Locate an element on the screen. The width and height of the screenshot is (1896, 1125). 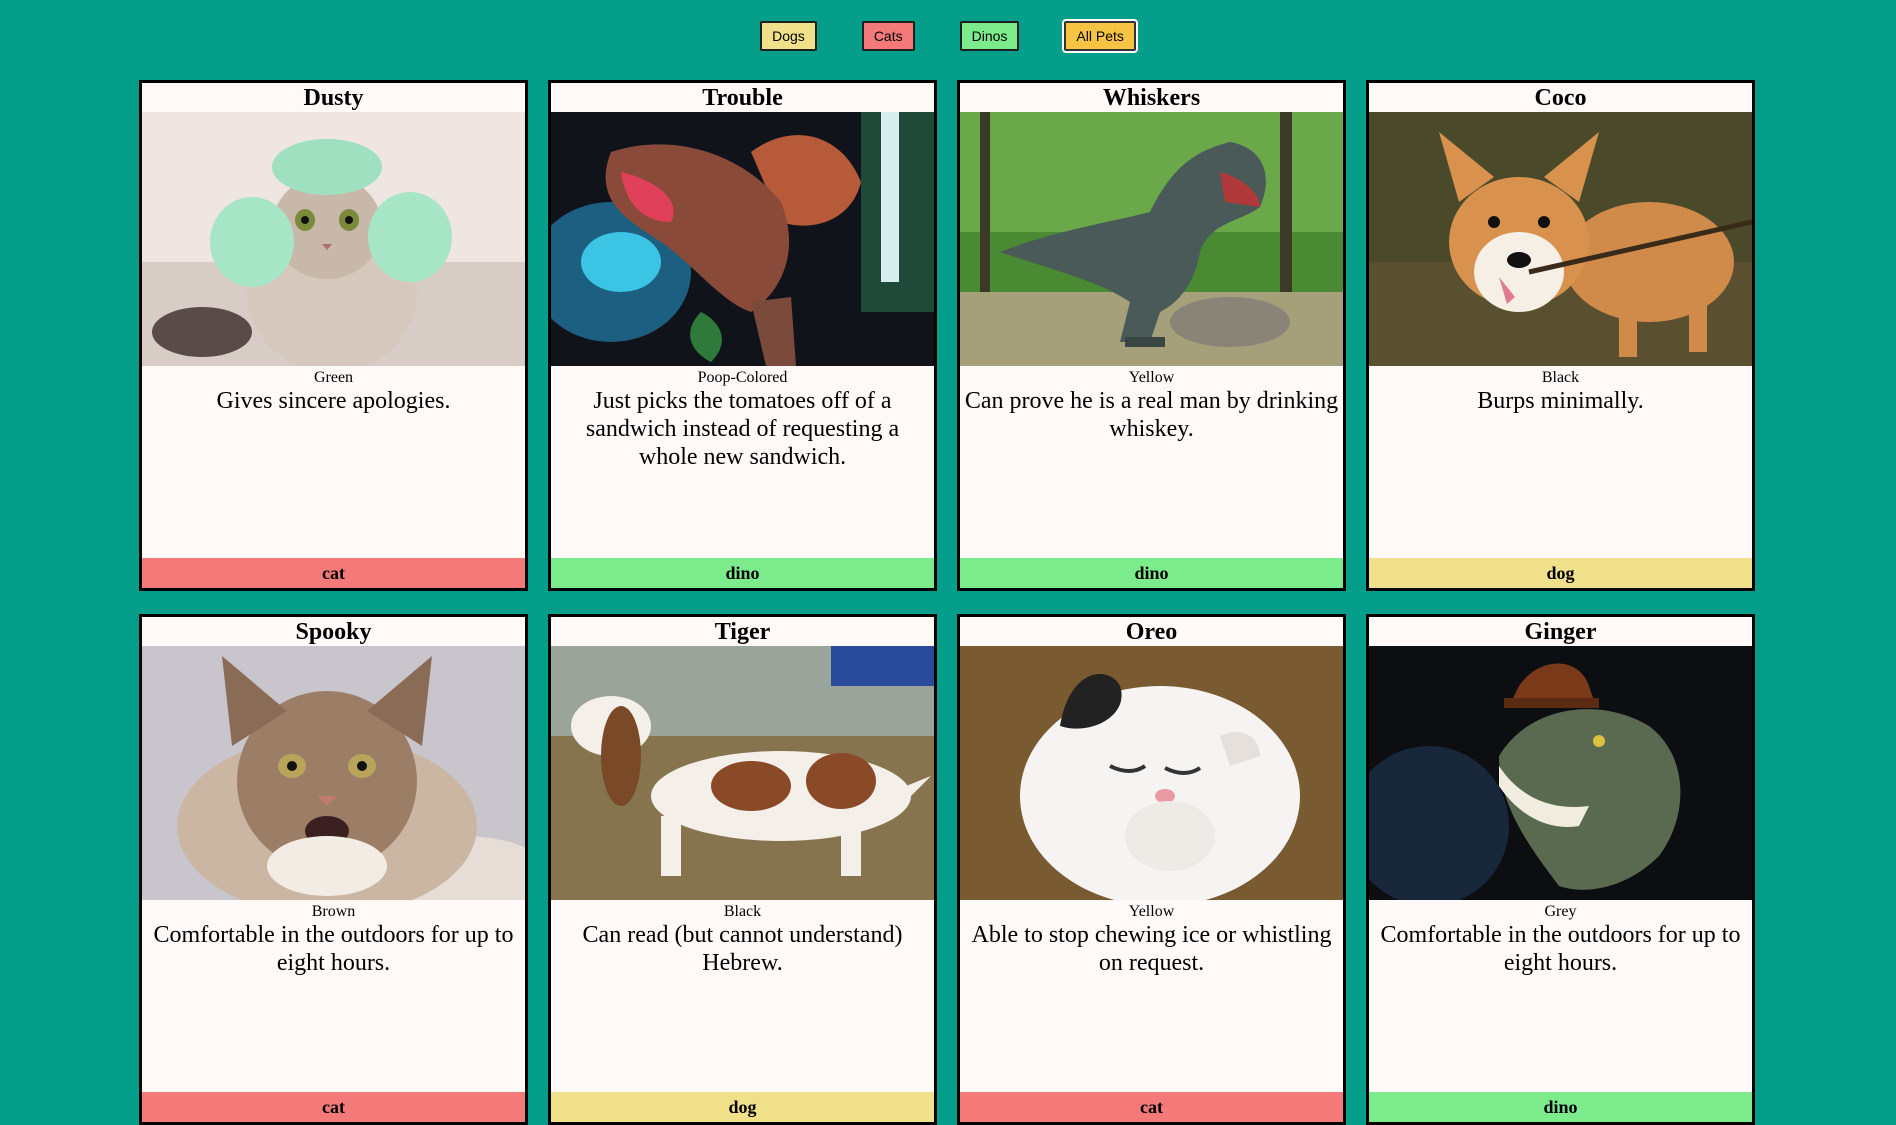
pet-card: Coco Black Burps minimally. dog is located at coordinates (1560, 335).